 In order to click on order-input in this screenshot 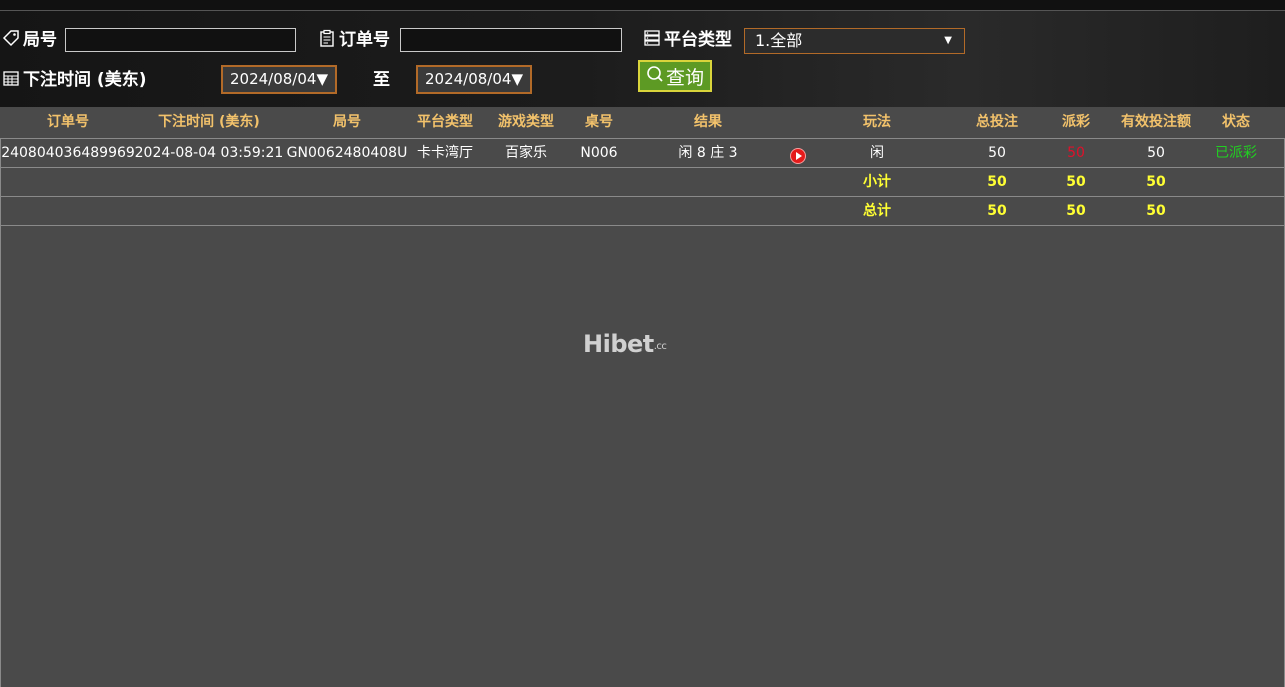, I will do `click(511, 40)`.